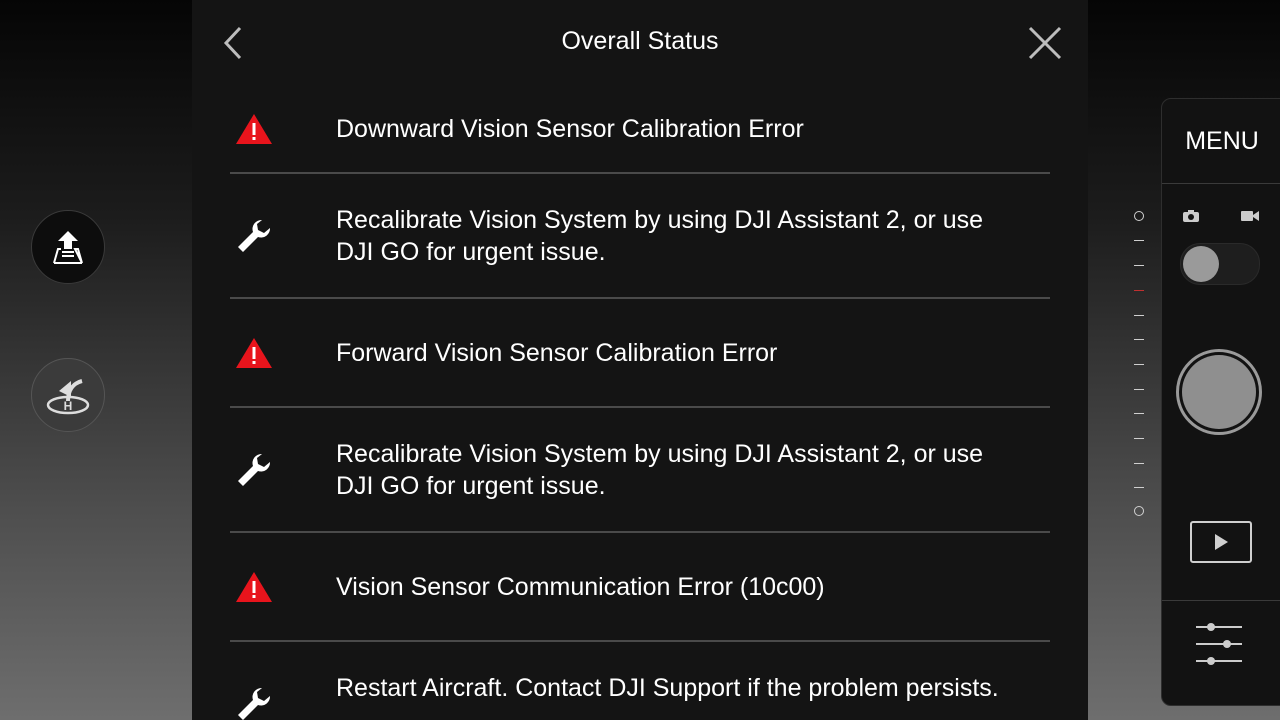 This screenshot has height=720, width=1280. I want to click on shutter-inner, so click(1219, 392).